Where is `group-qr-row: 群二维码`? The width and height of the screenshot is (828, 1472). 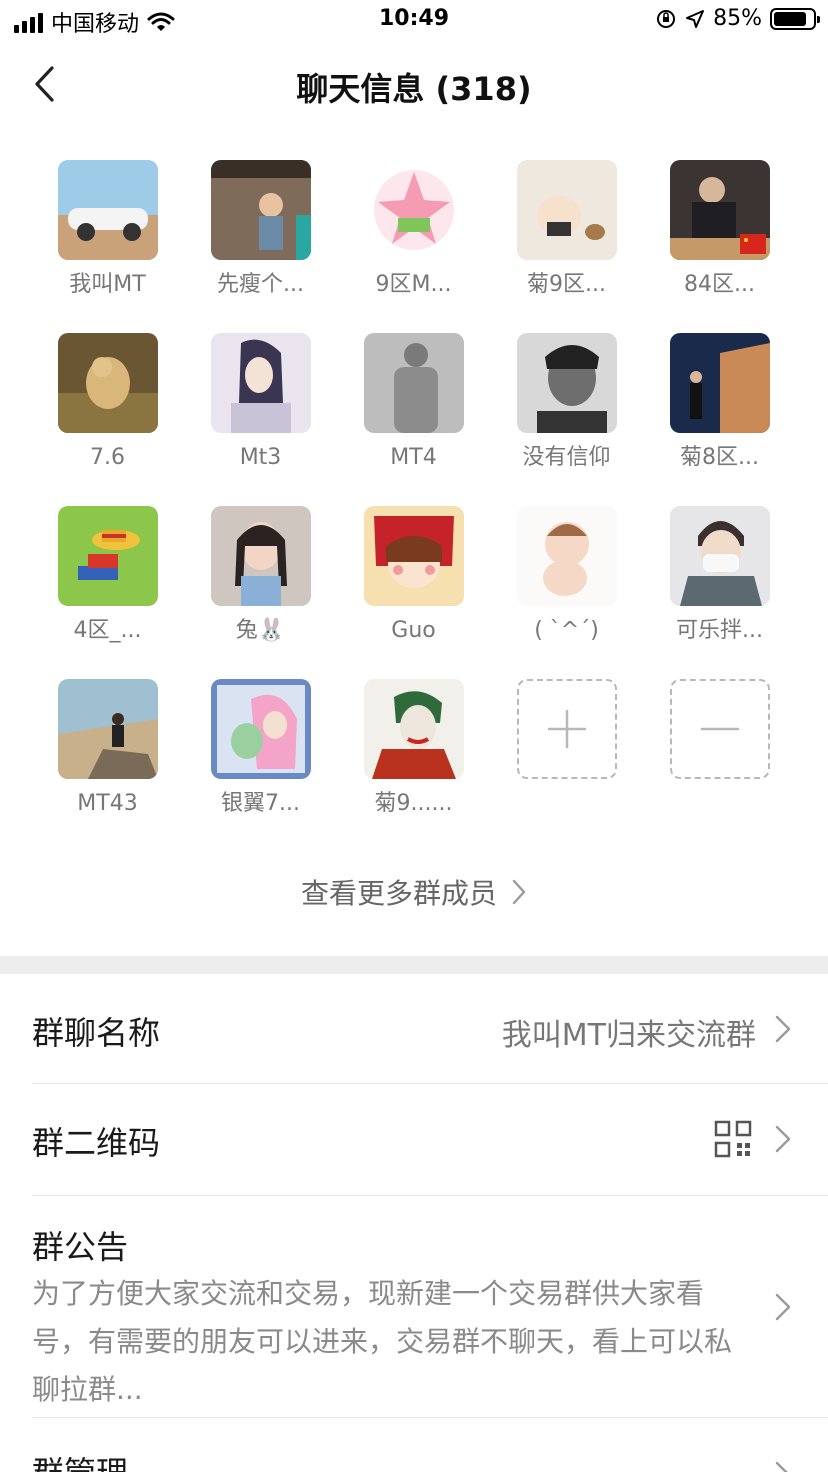
group-qr-row: 群二维码 is located at coordinates (430, 1140).